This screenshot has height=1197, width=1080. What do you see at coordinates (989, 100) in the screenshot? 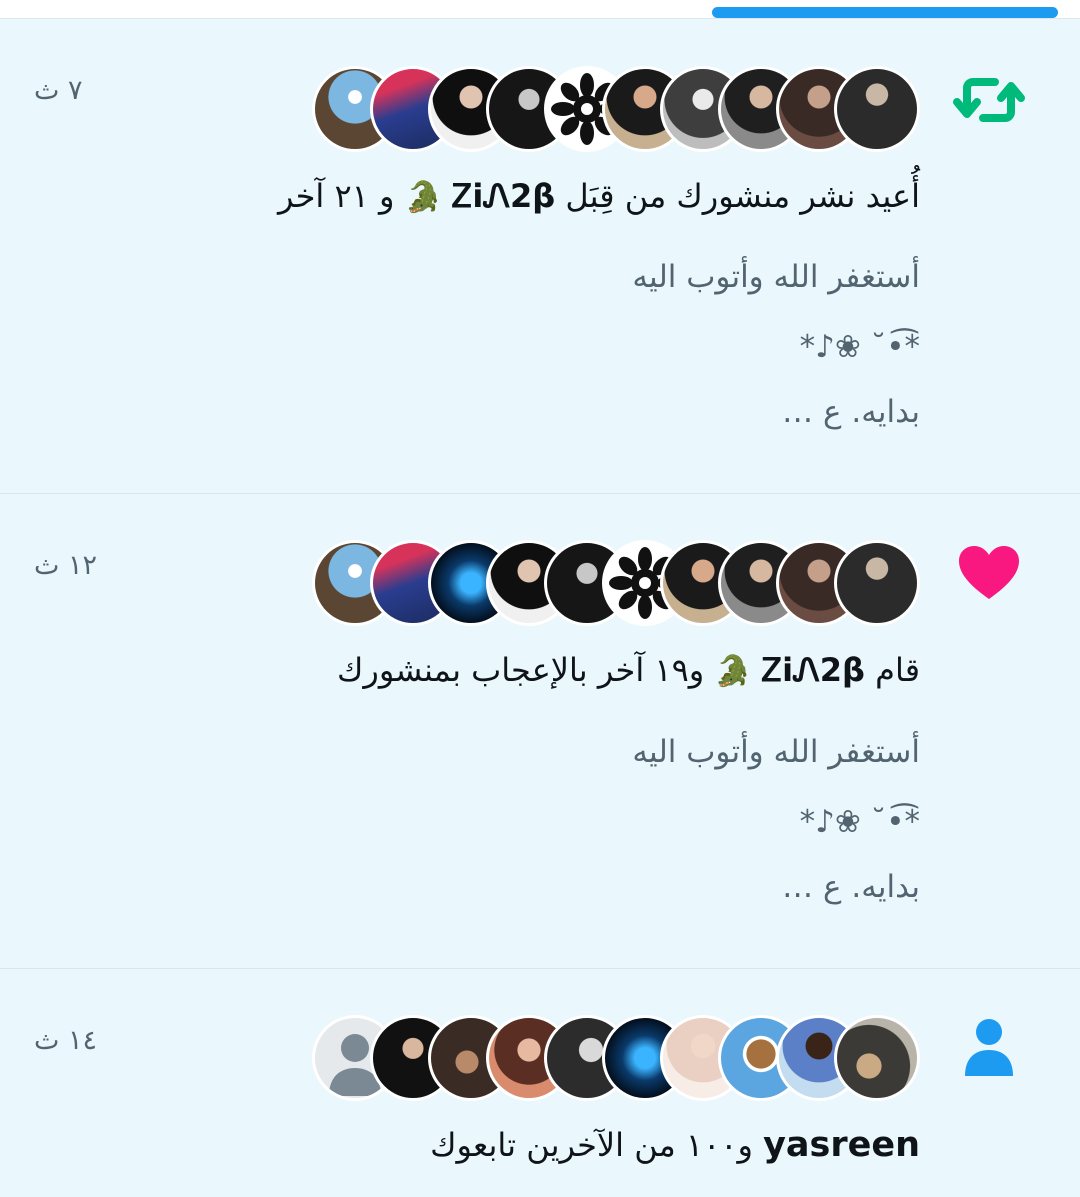
I see `retweet-icon` at bounding box center [989, 100].